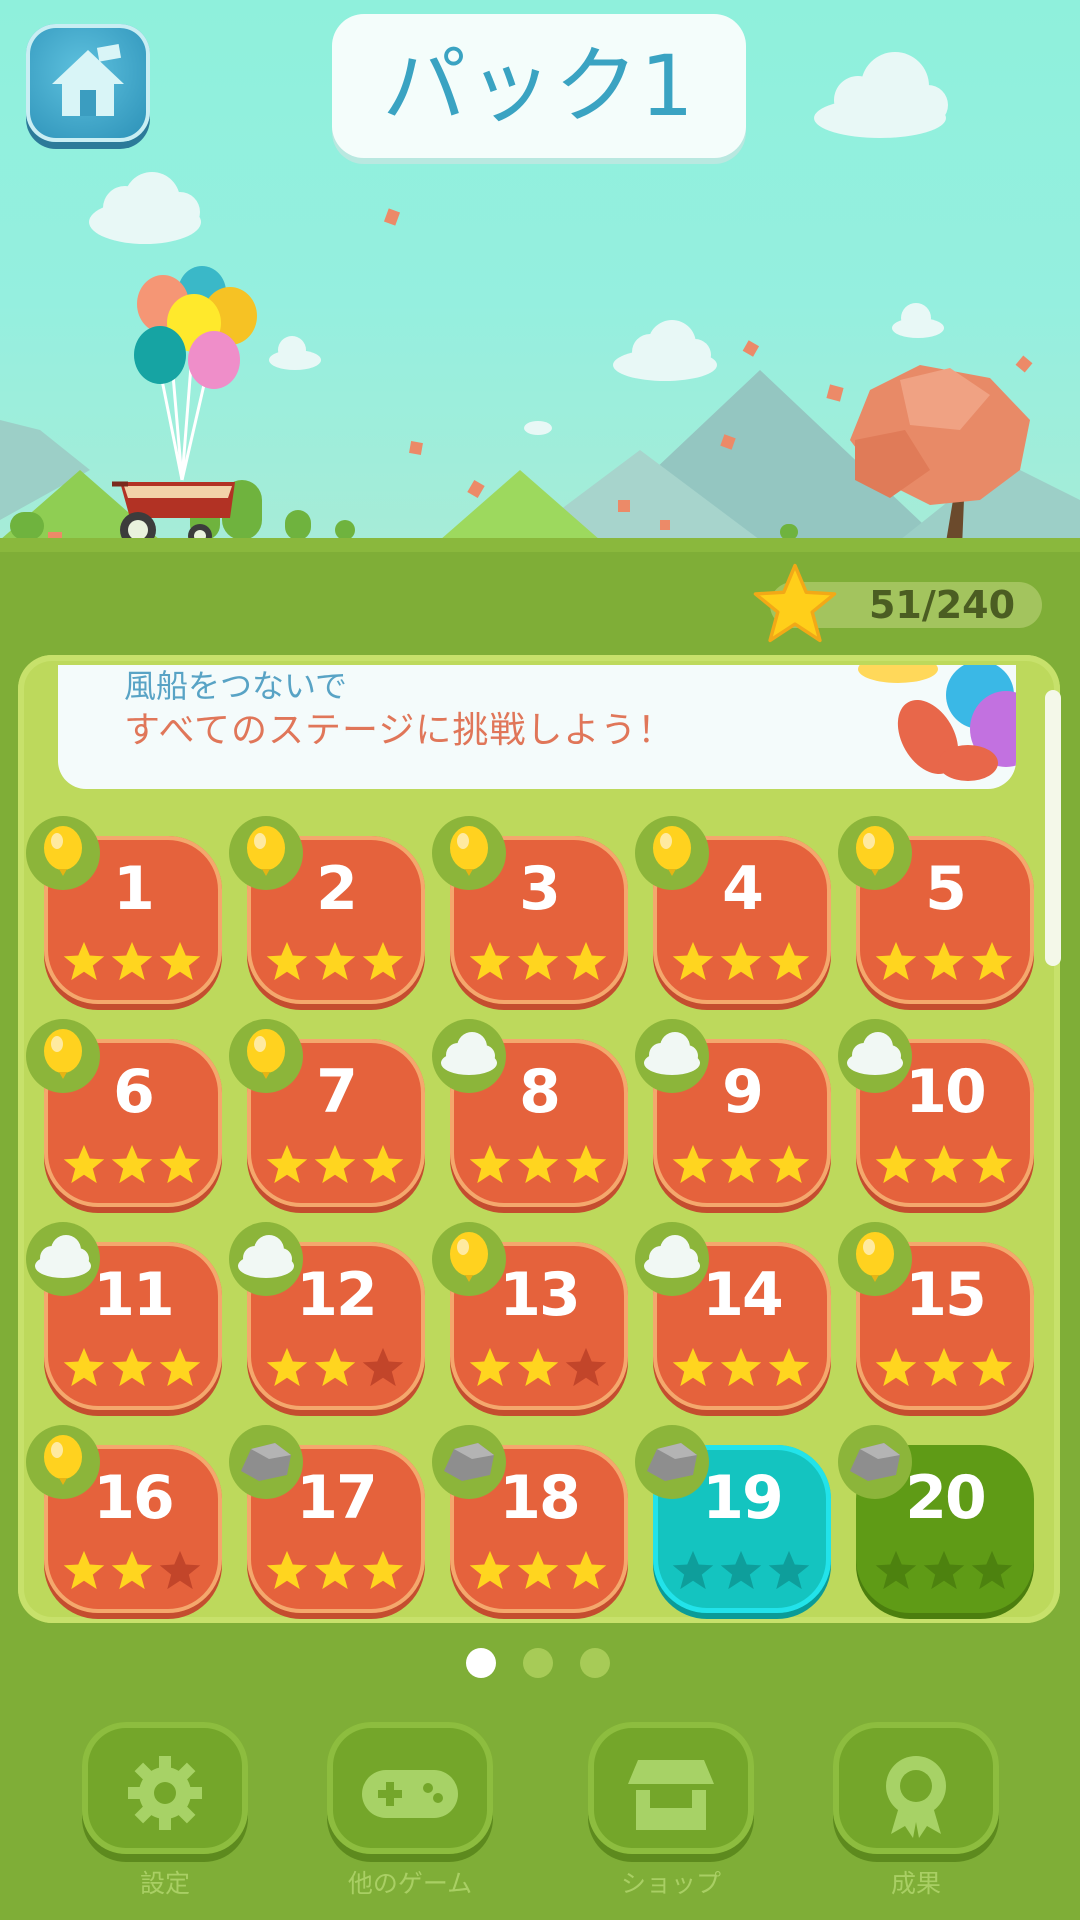  I want to click on pack-title: パック1, so click(539, 86).